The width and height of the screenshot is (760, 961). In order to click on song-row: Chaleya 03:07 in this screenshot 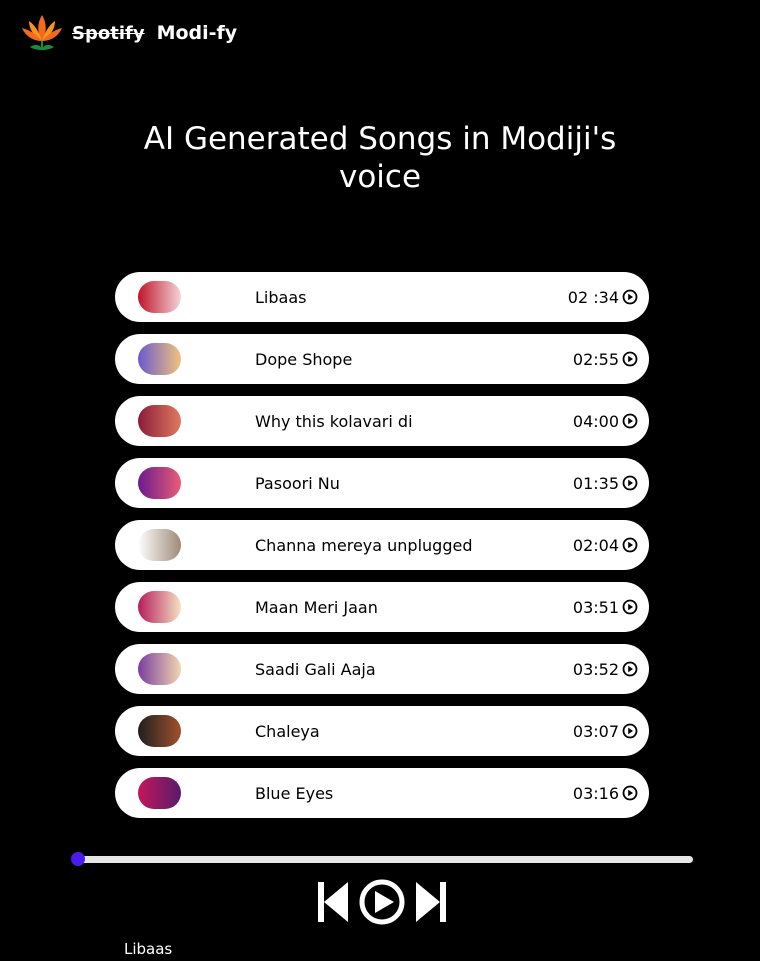, I will do `click(382, 731)`.